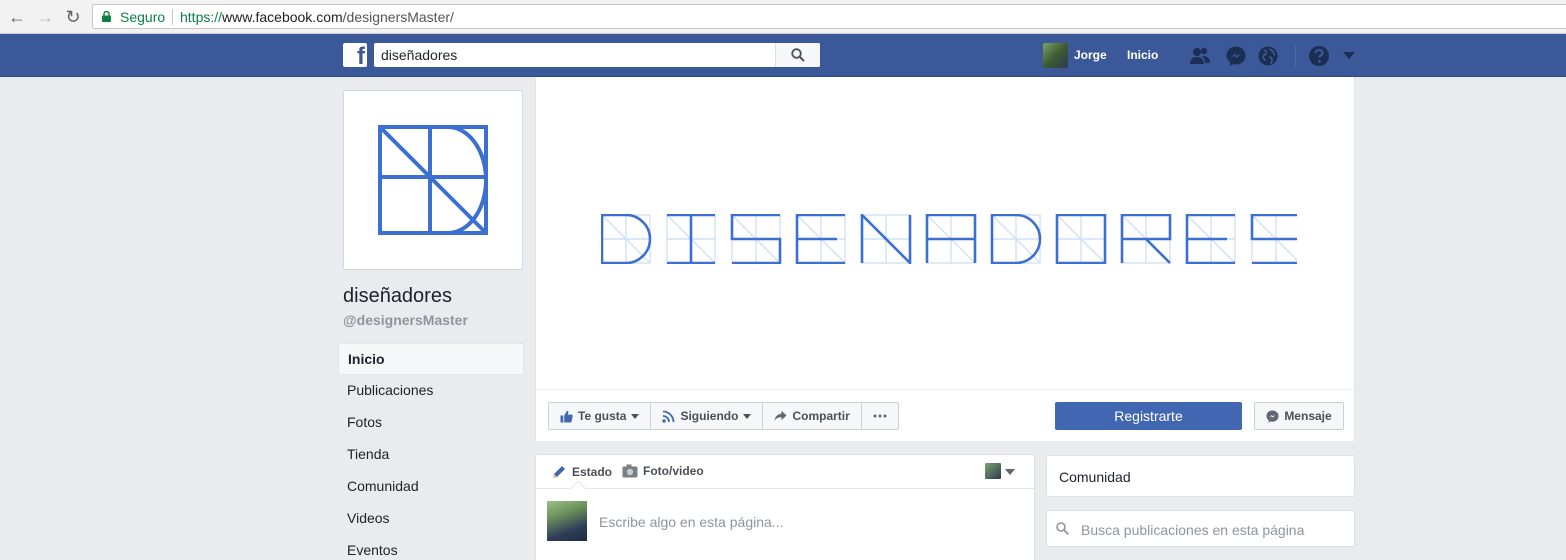 This screenshot has height=560, width=1566. I want to click on share-label: Compartir, so click(821, 416).